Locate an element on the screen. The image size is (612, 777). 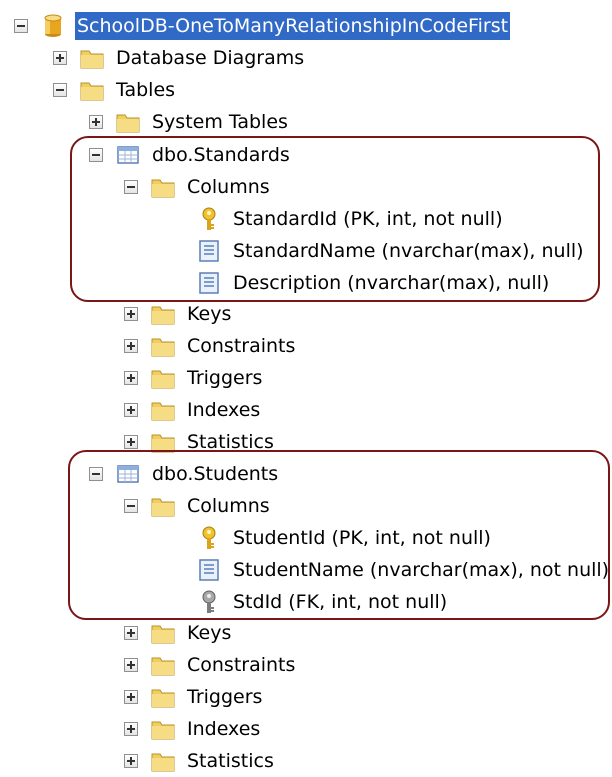
column-item: Description (nvarchar(max), null) is located at coordinates (373, 283).